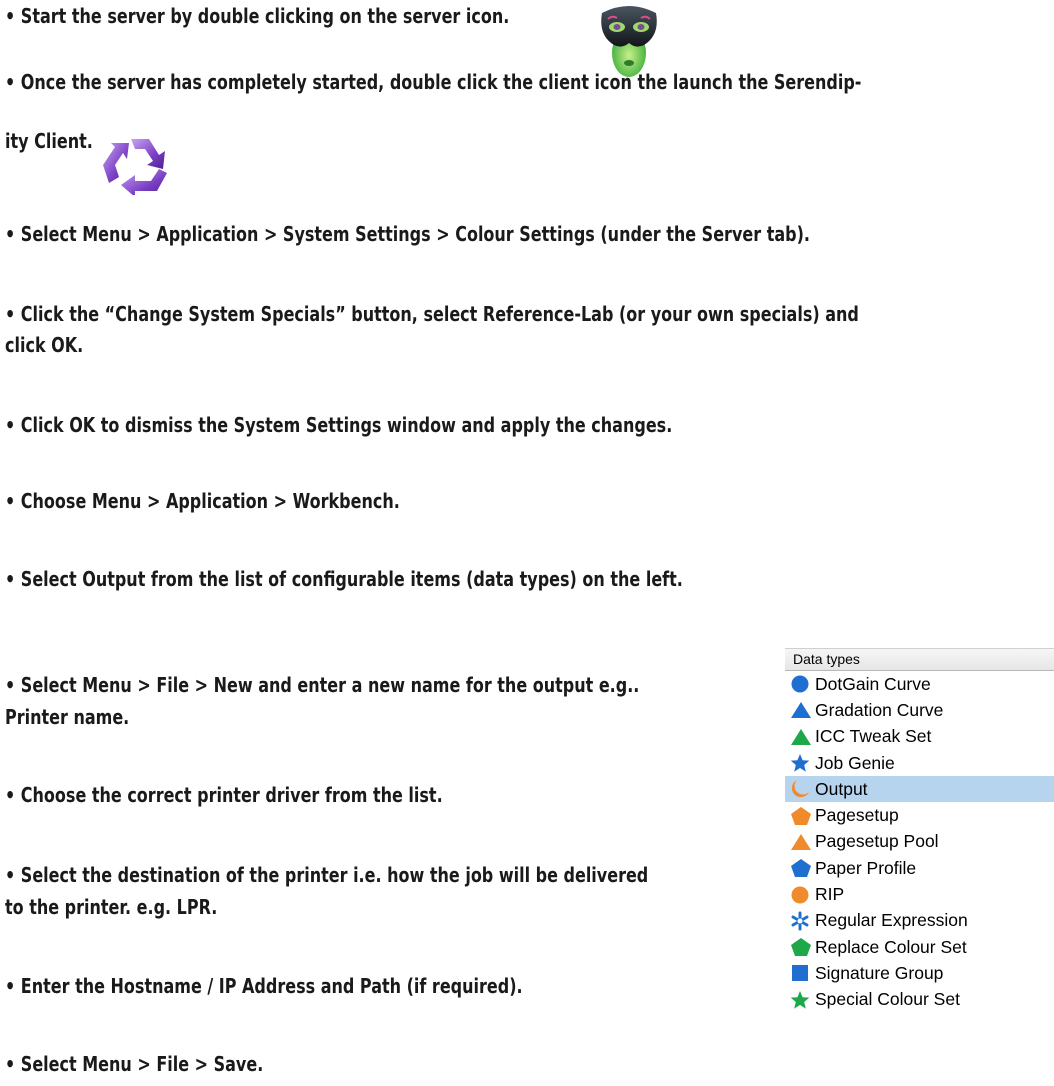 The image size is (1054, 1086). What do you see at coordinates (877, 841) in the screenshot?
I see `data-type-label: Pagesetup Pool` at bounding box center [877, 841].